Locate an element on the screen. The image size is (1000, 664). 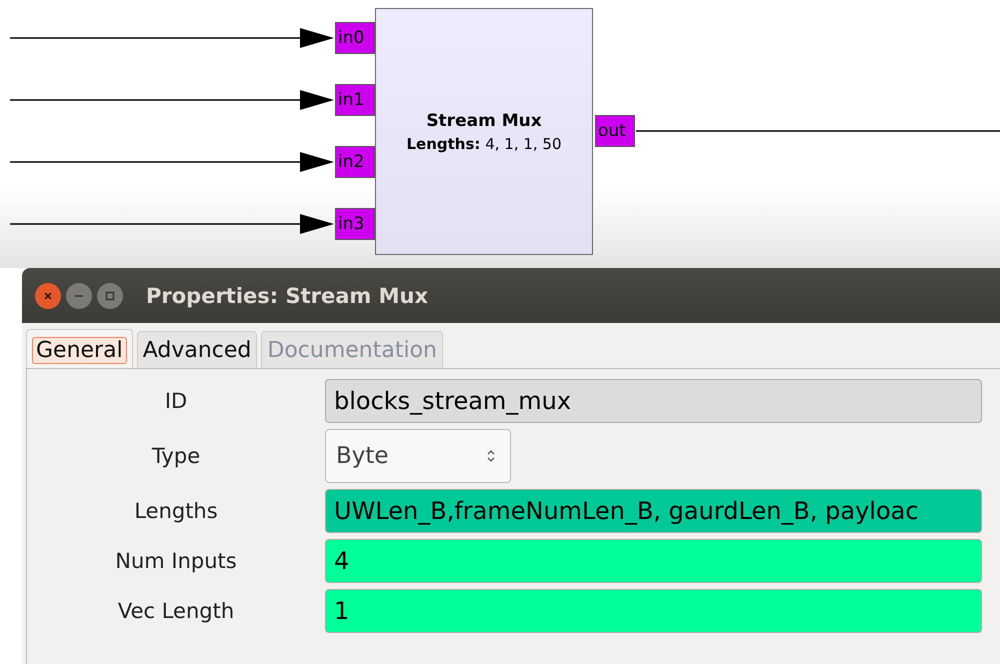
spinner-arrows-icon is located at coordinates (491, 456).